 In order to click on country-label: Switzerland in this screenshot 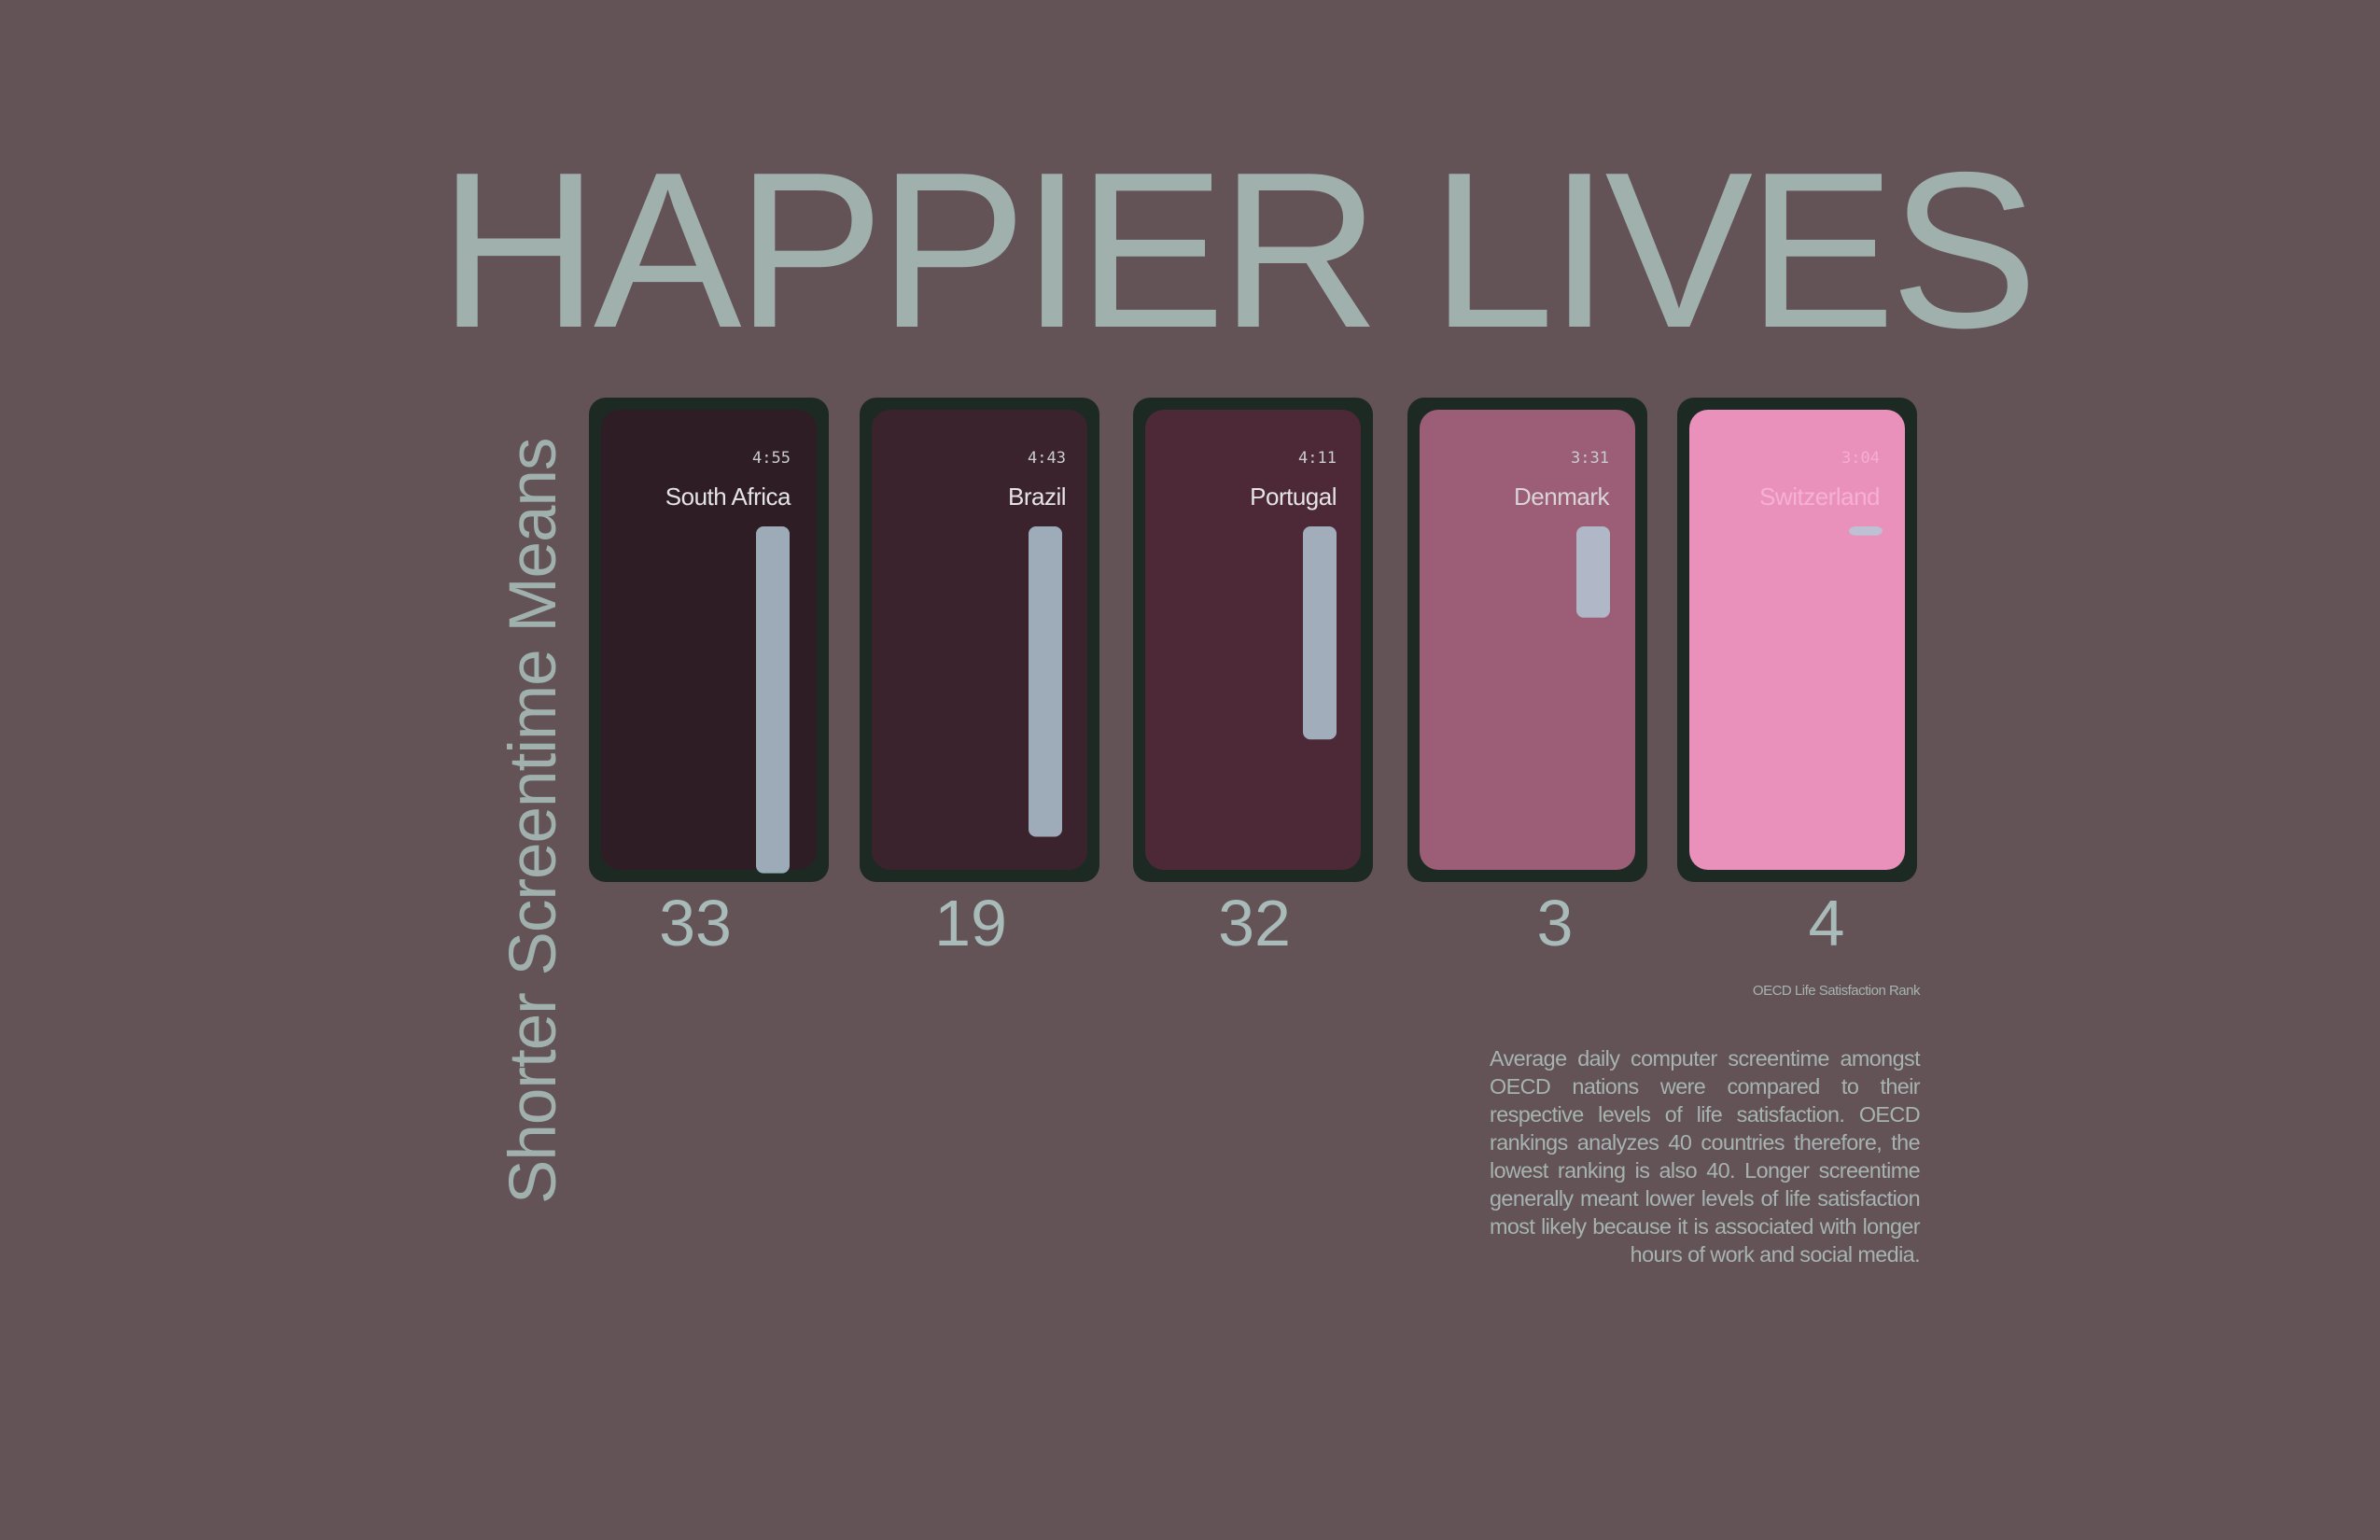, I will do `click(1819, 497)`.